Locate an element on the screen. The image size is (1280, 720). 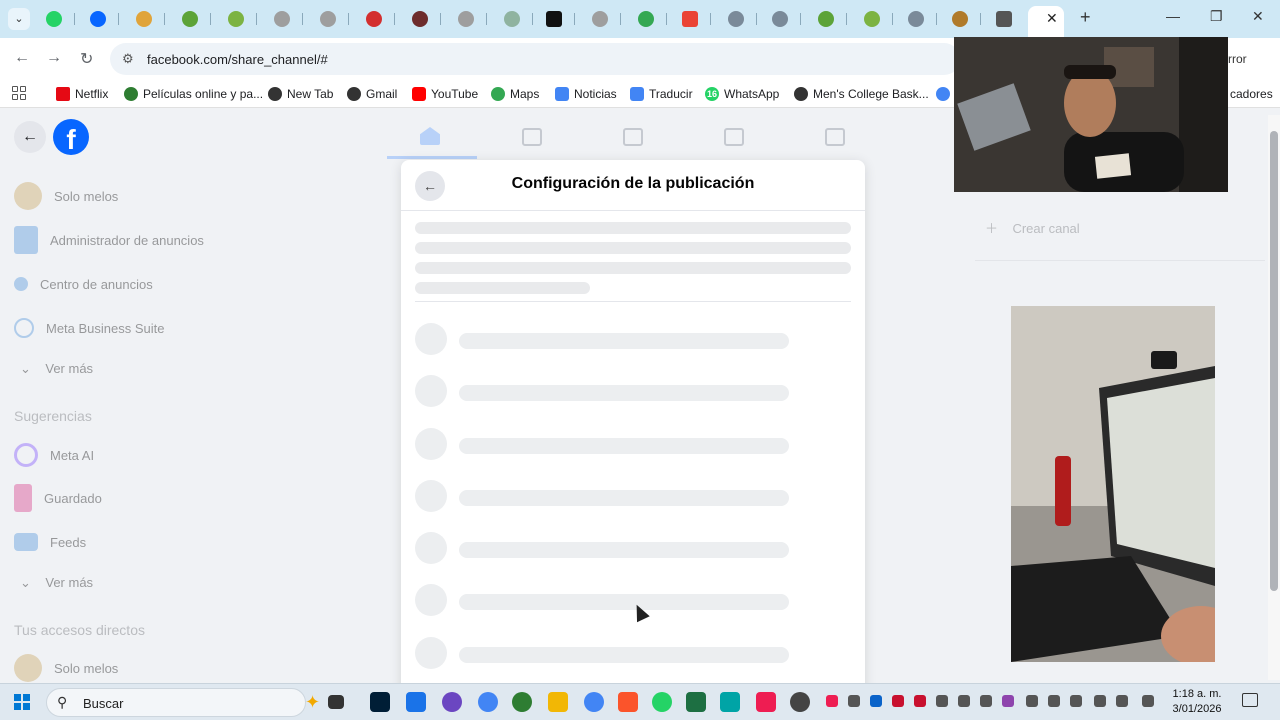
sidebar-item-meta-business: Meta Business Suite is located at coordinates (89, 328).